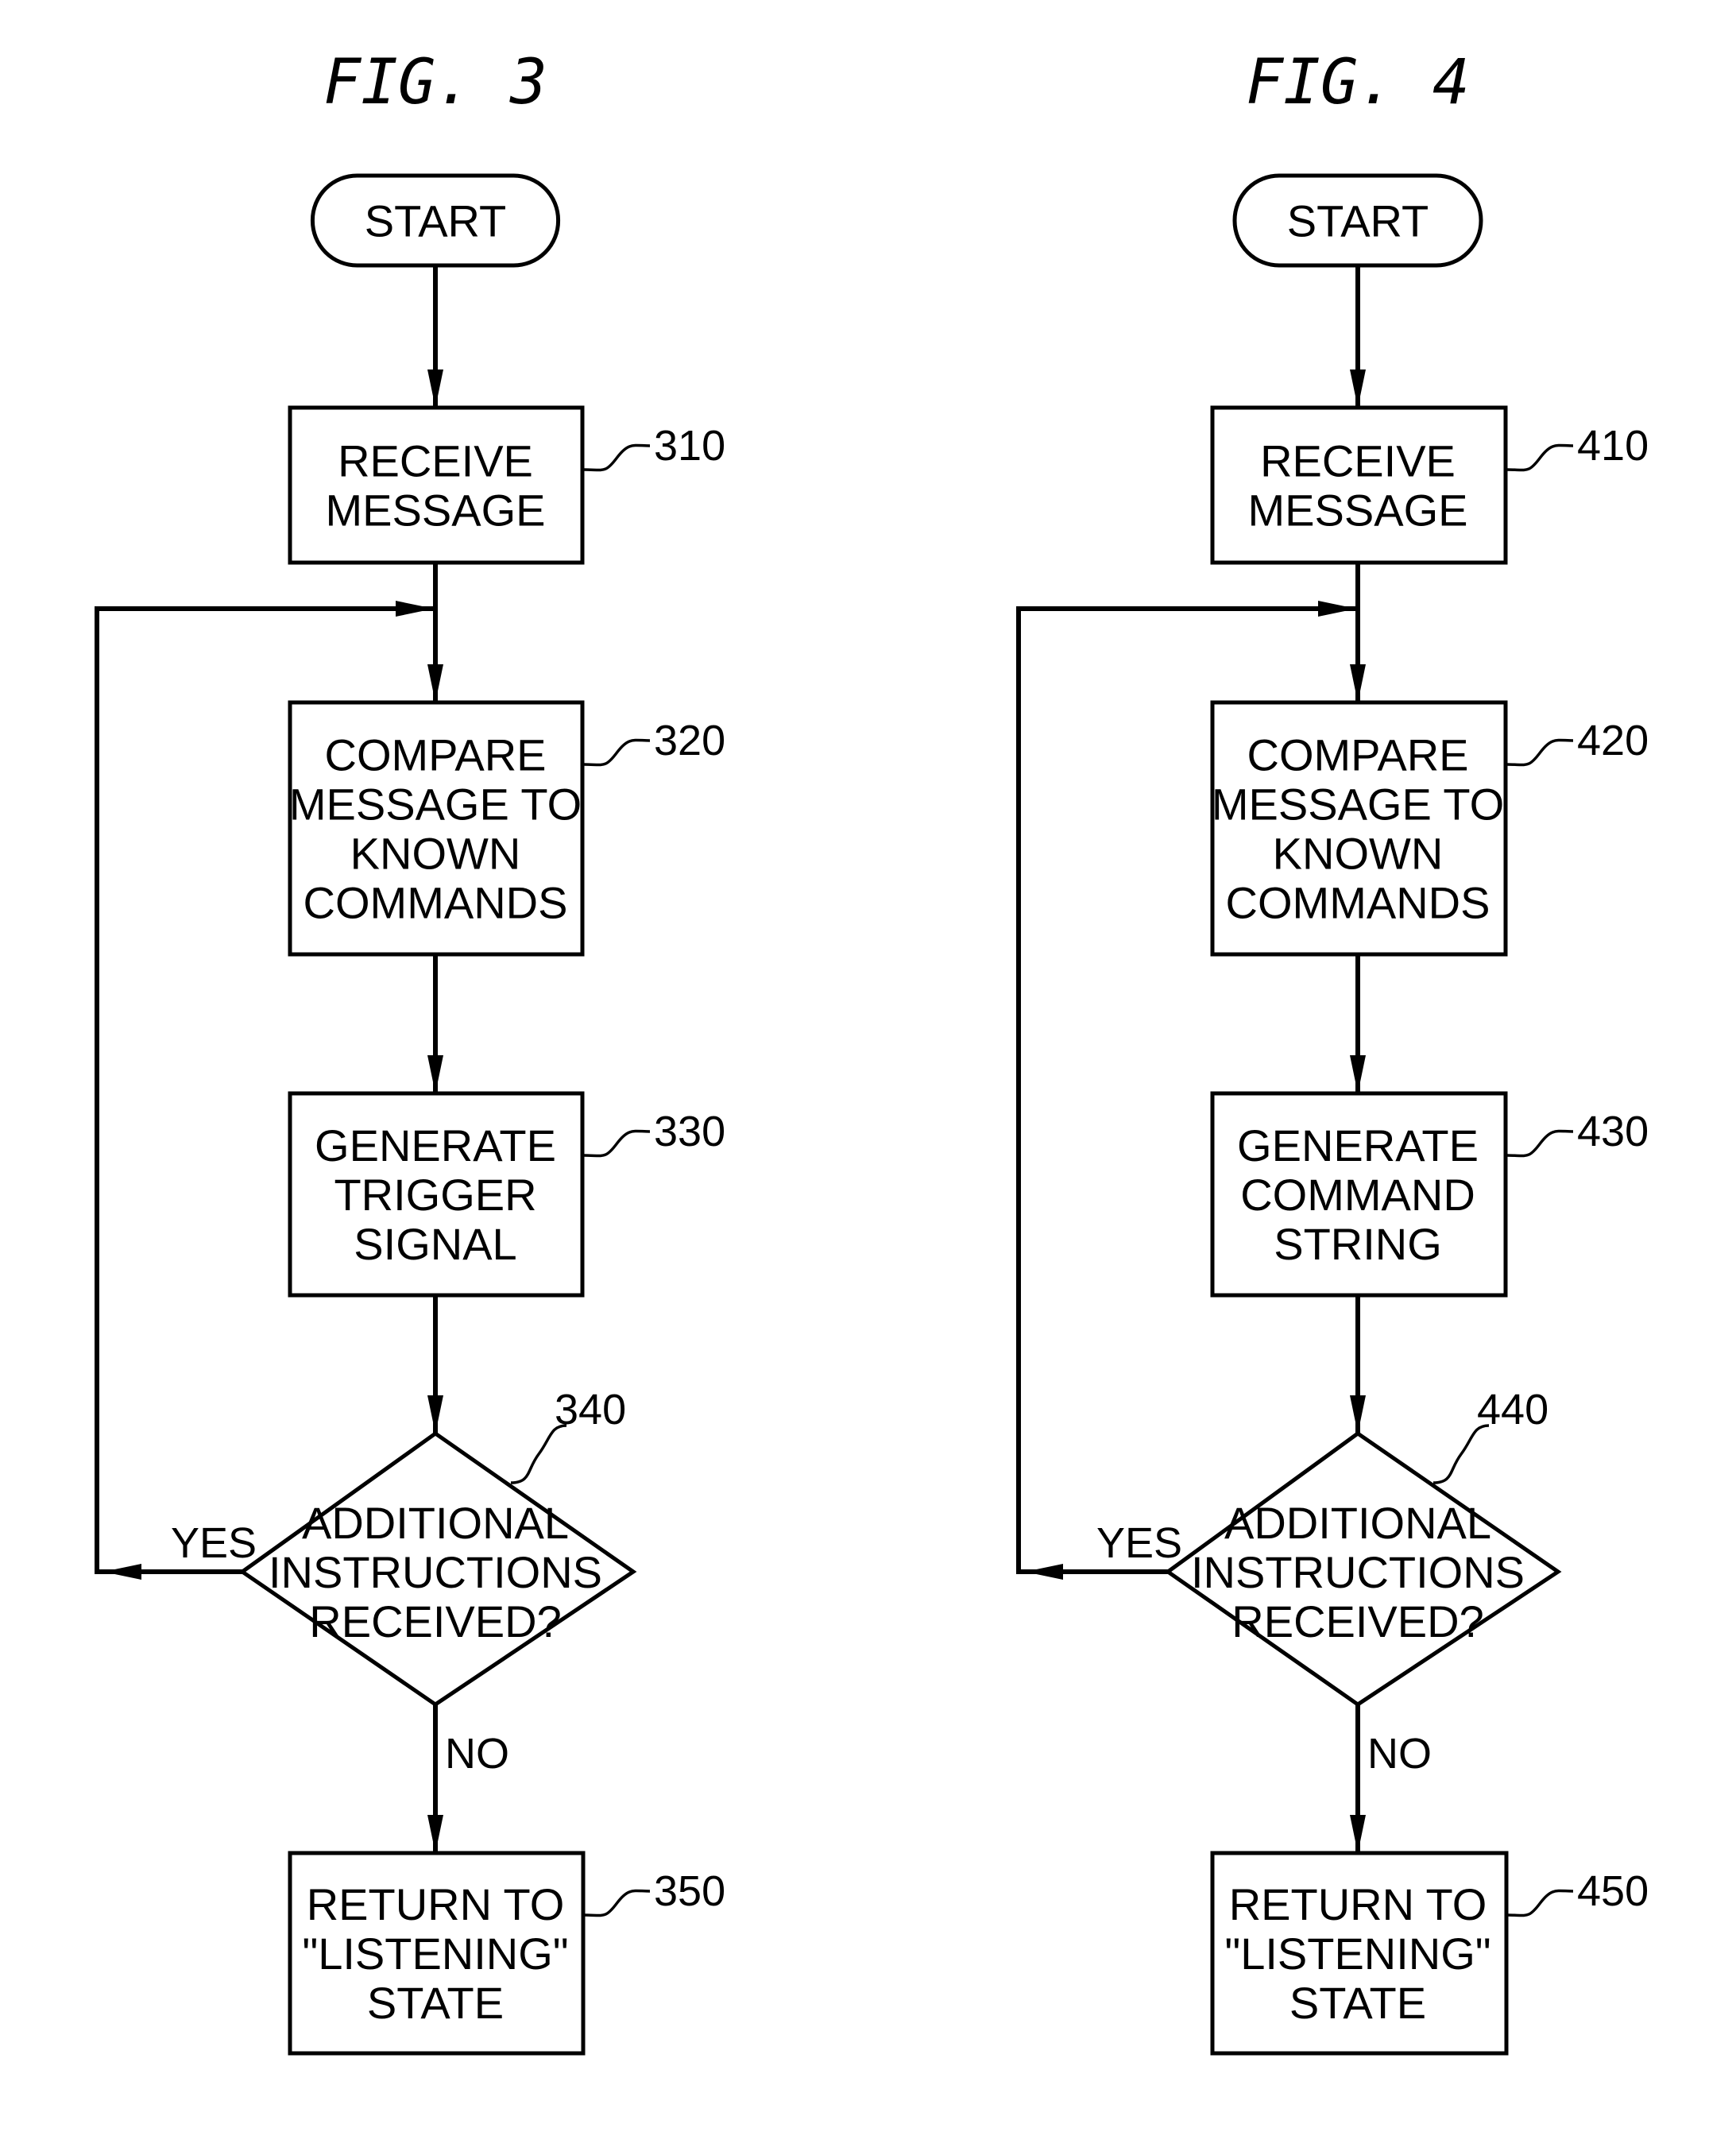 The height and width of the screenshot is (2155, 1736). What do you see at coordinates (689, 1891) in the screenshot?
I see `reference-numeral: 350` at bounding box center [689, 1891].